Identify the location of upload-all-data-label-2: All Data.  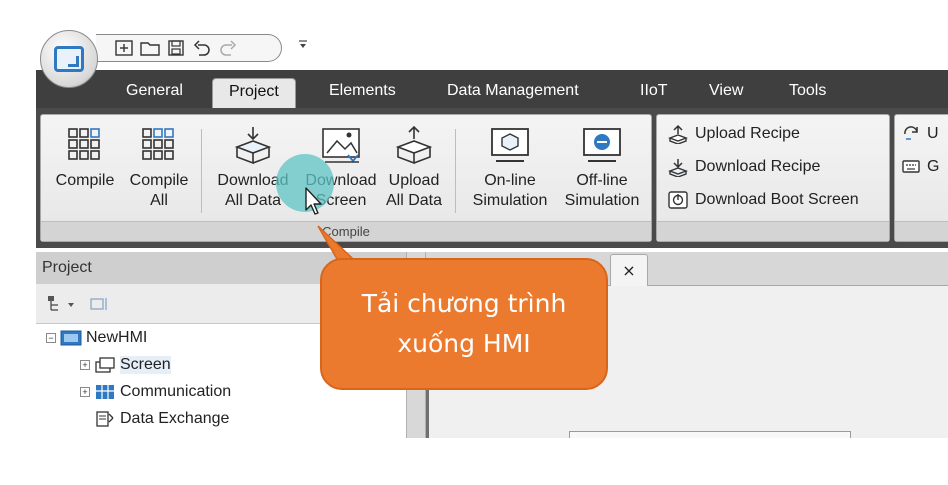
(414, 200).